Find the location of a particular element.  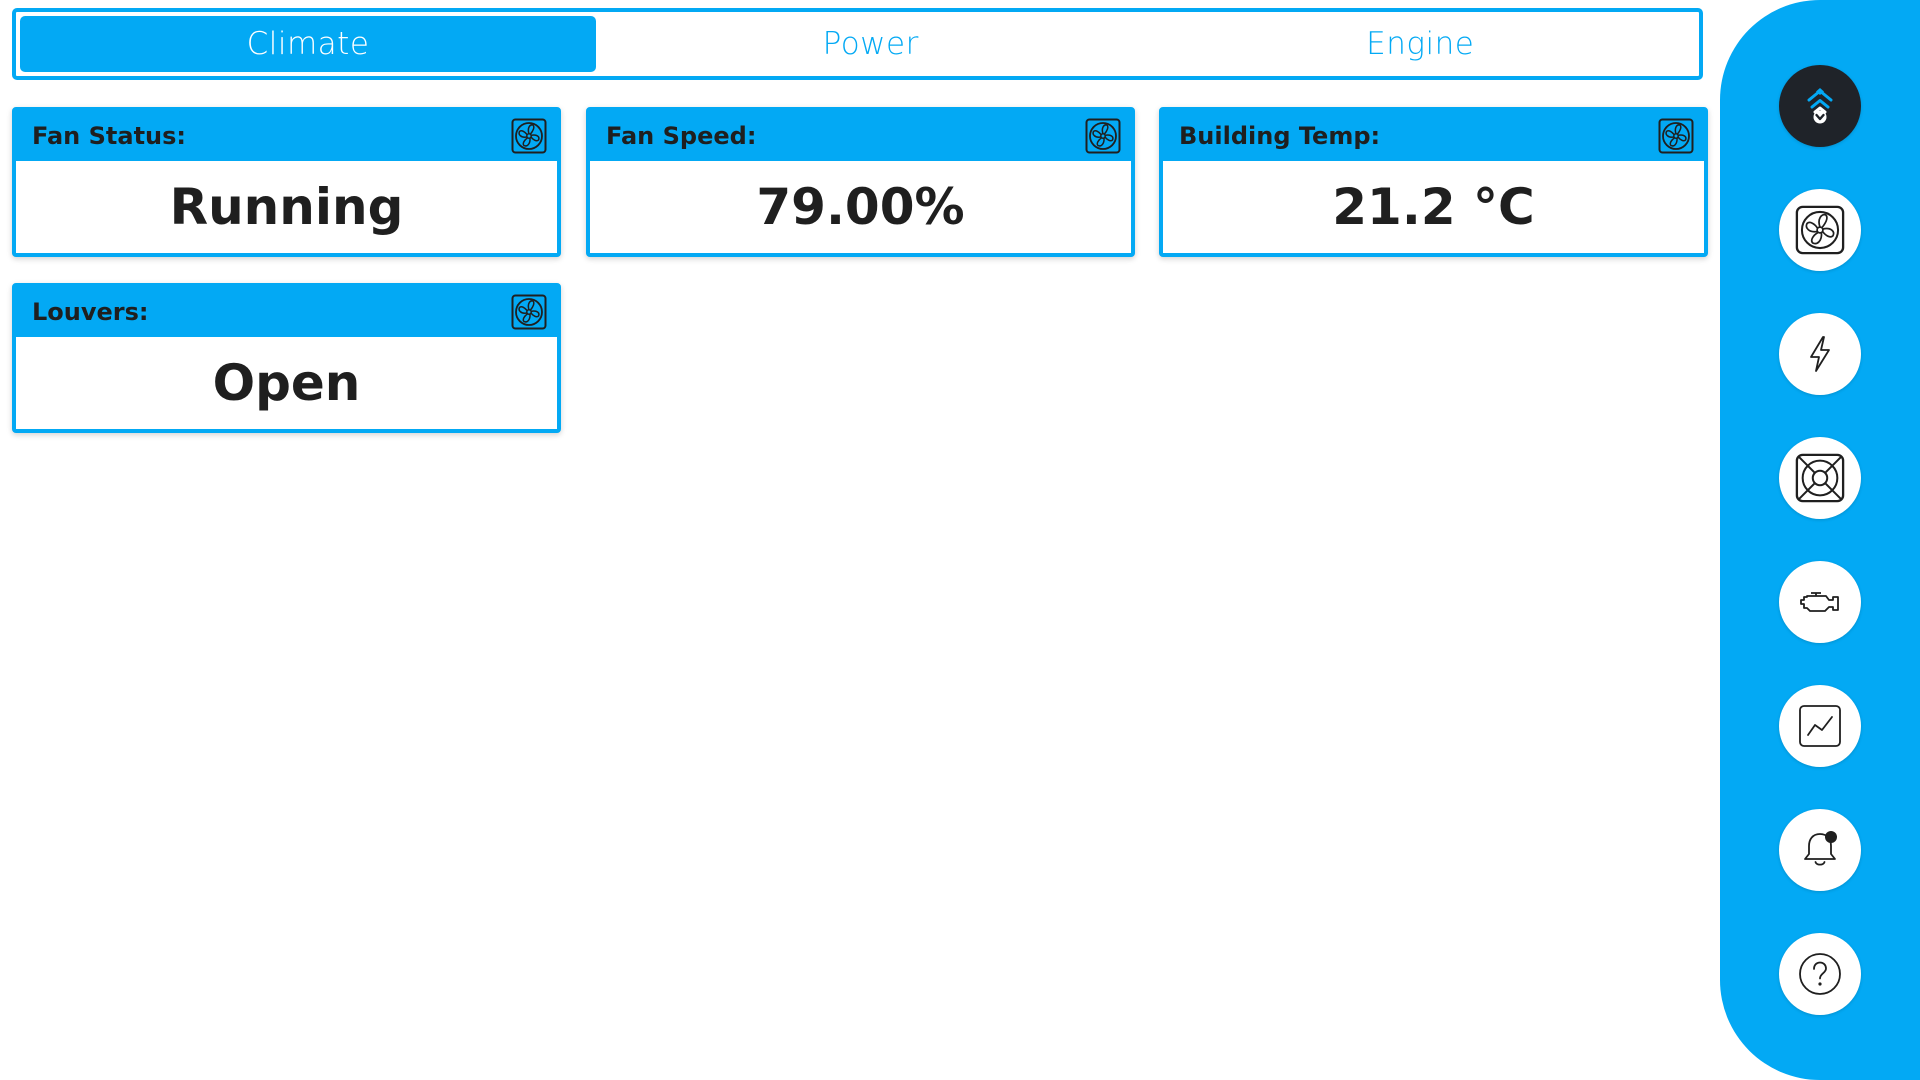

fan-speed-card: Fan Speed: 79.00% is located at coordinates (860, 182).